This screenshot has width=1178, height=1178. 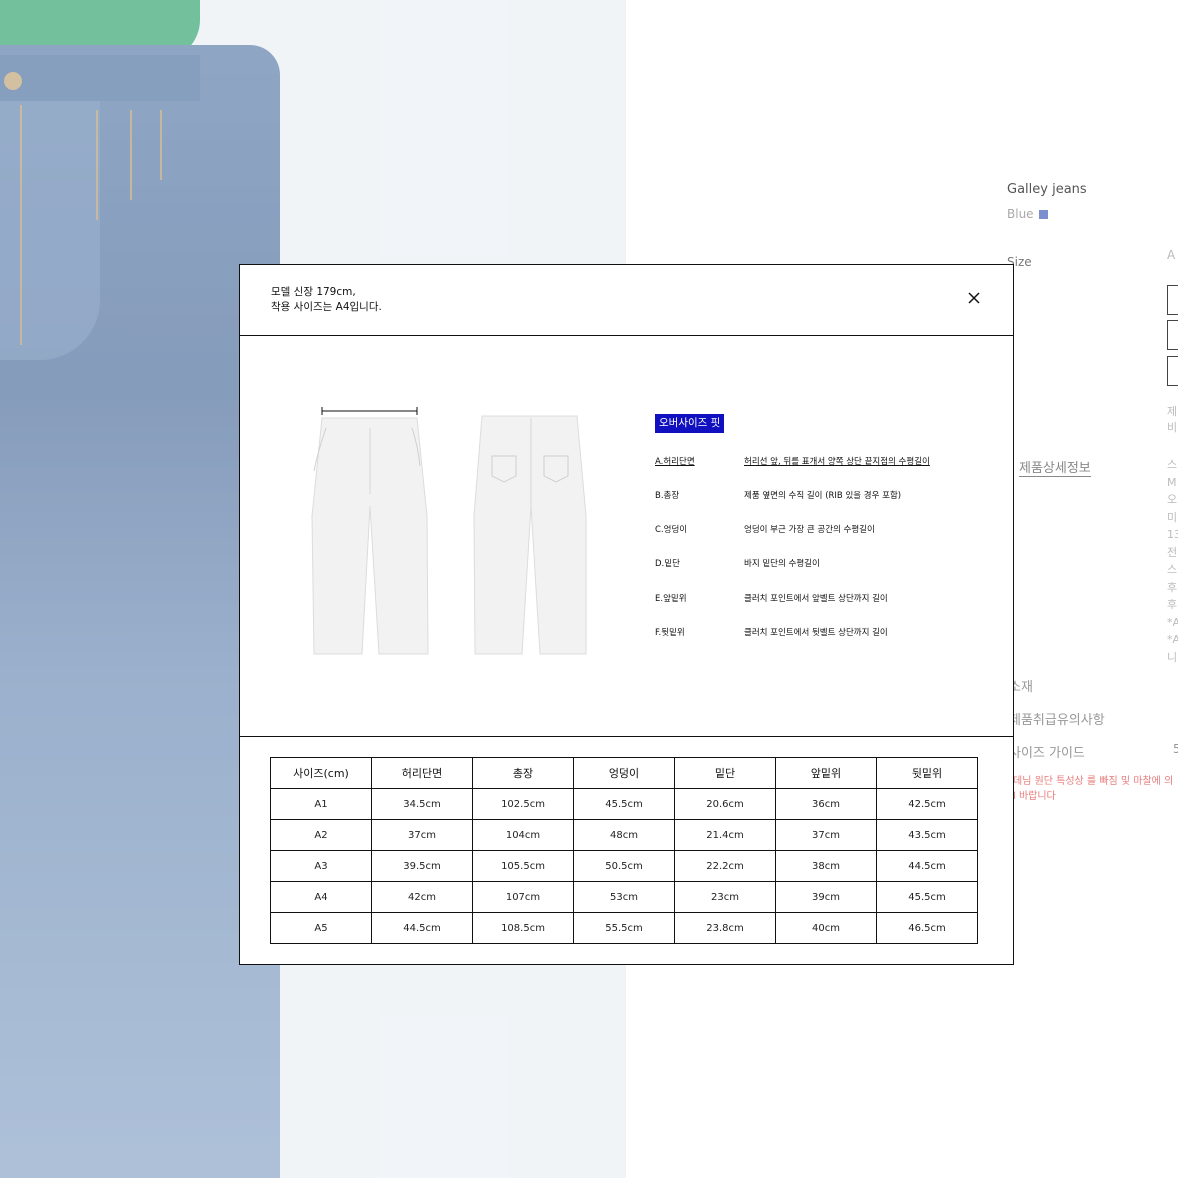 I want to click on table-cell: 23cm, so click(x=725, y=897).